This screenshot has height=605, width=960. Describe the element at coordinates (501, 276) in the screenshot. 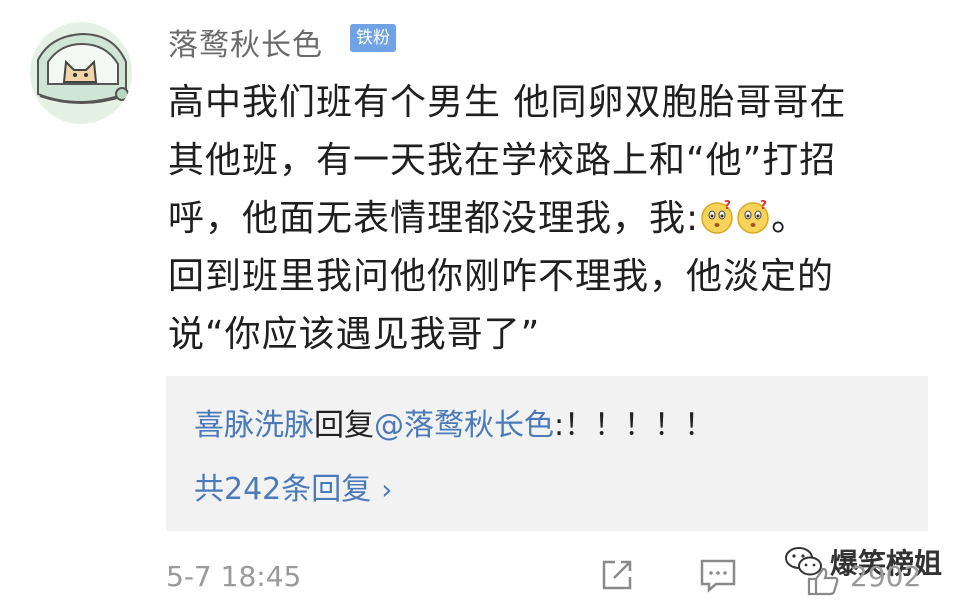

I see `comment-line: 回到班里我问他你刚咋不理我，他淡定的` at that location.